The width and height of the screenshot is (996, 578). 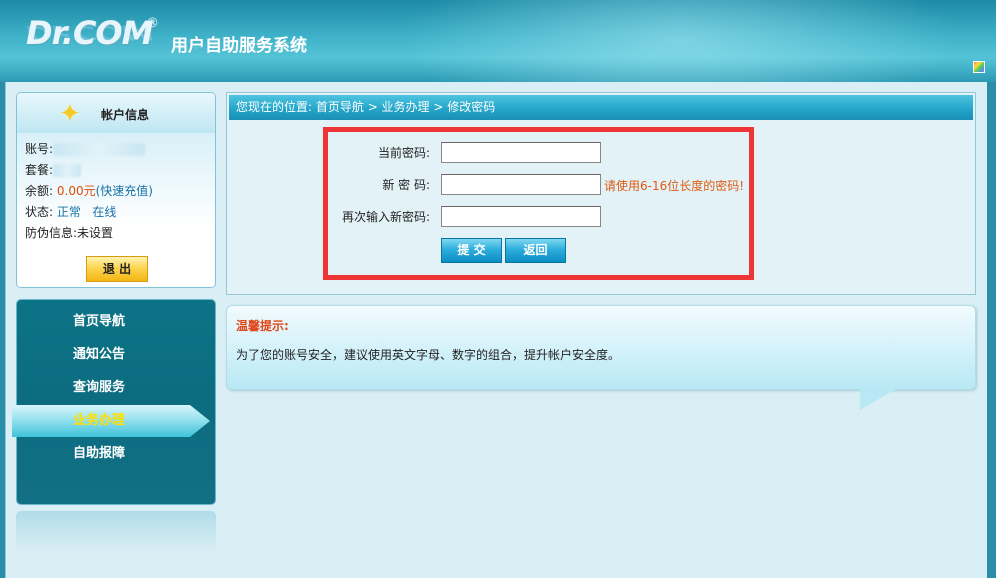 I want to click on balance-row: 余额: 0.00元(快速充值), so click(x=120, y=191).